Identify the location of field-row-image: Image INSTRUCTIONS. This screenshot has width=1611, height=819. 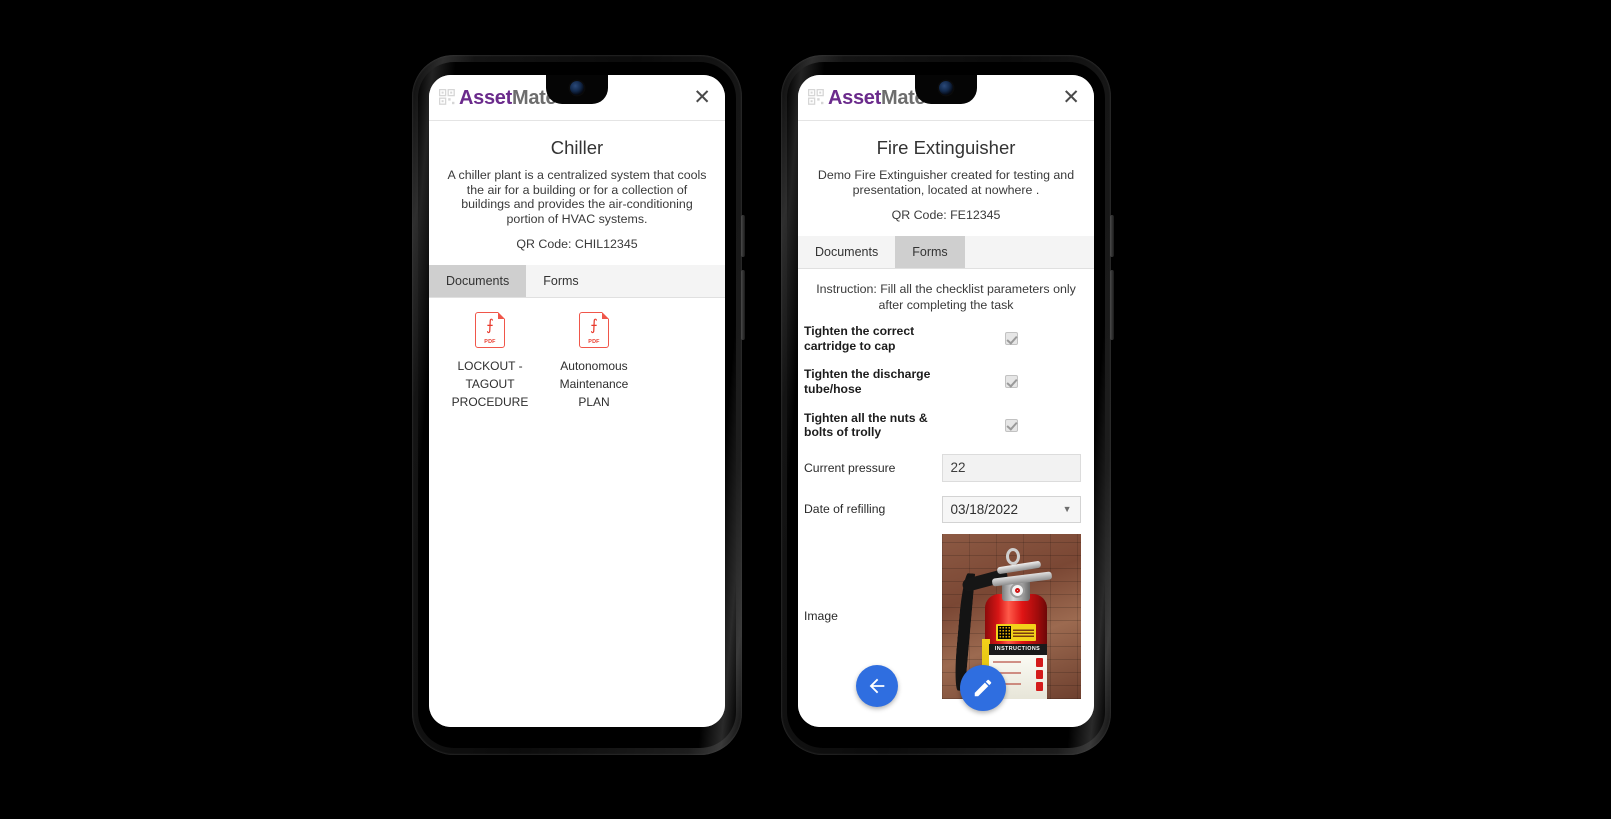
(946, 616).